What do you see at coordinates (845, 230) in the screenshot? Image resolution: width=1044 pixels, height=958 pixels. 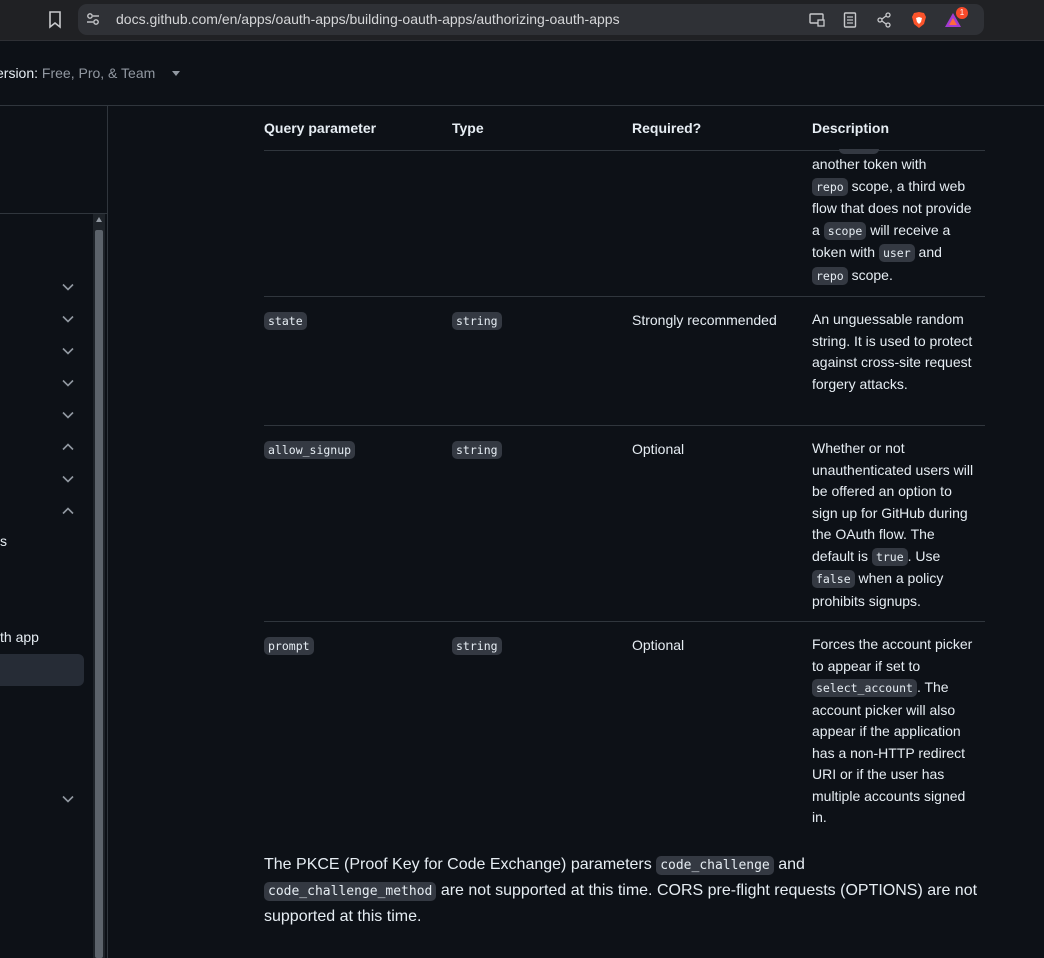 I see `inline-code: scope` at bounding box center [845, 230].